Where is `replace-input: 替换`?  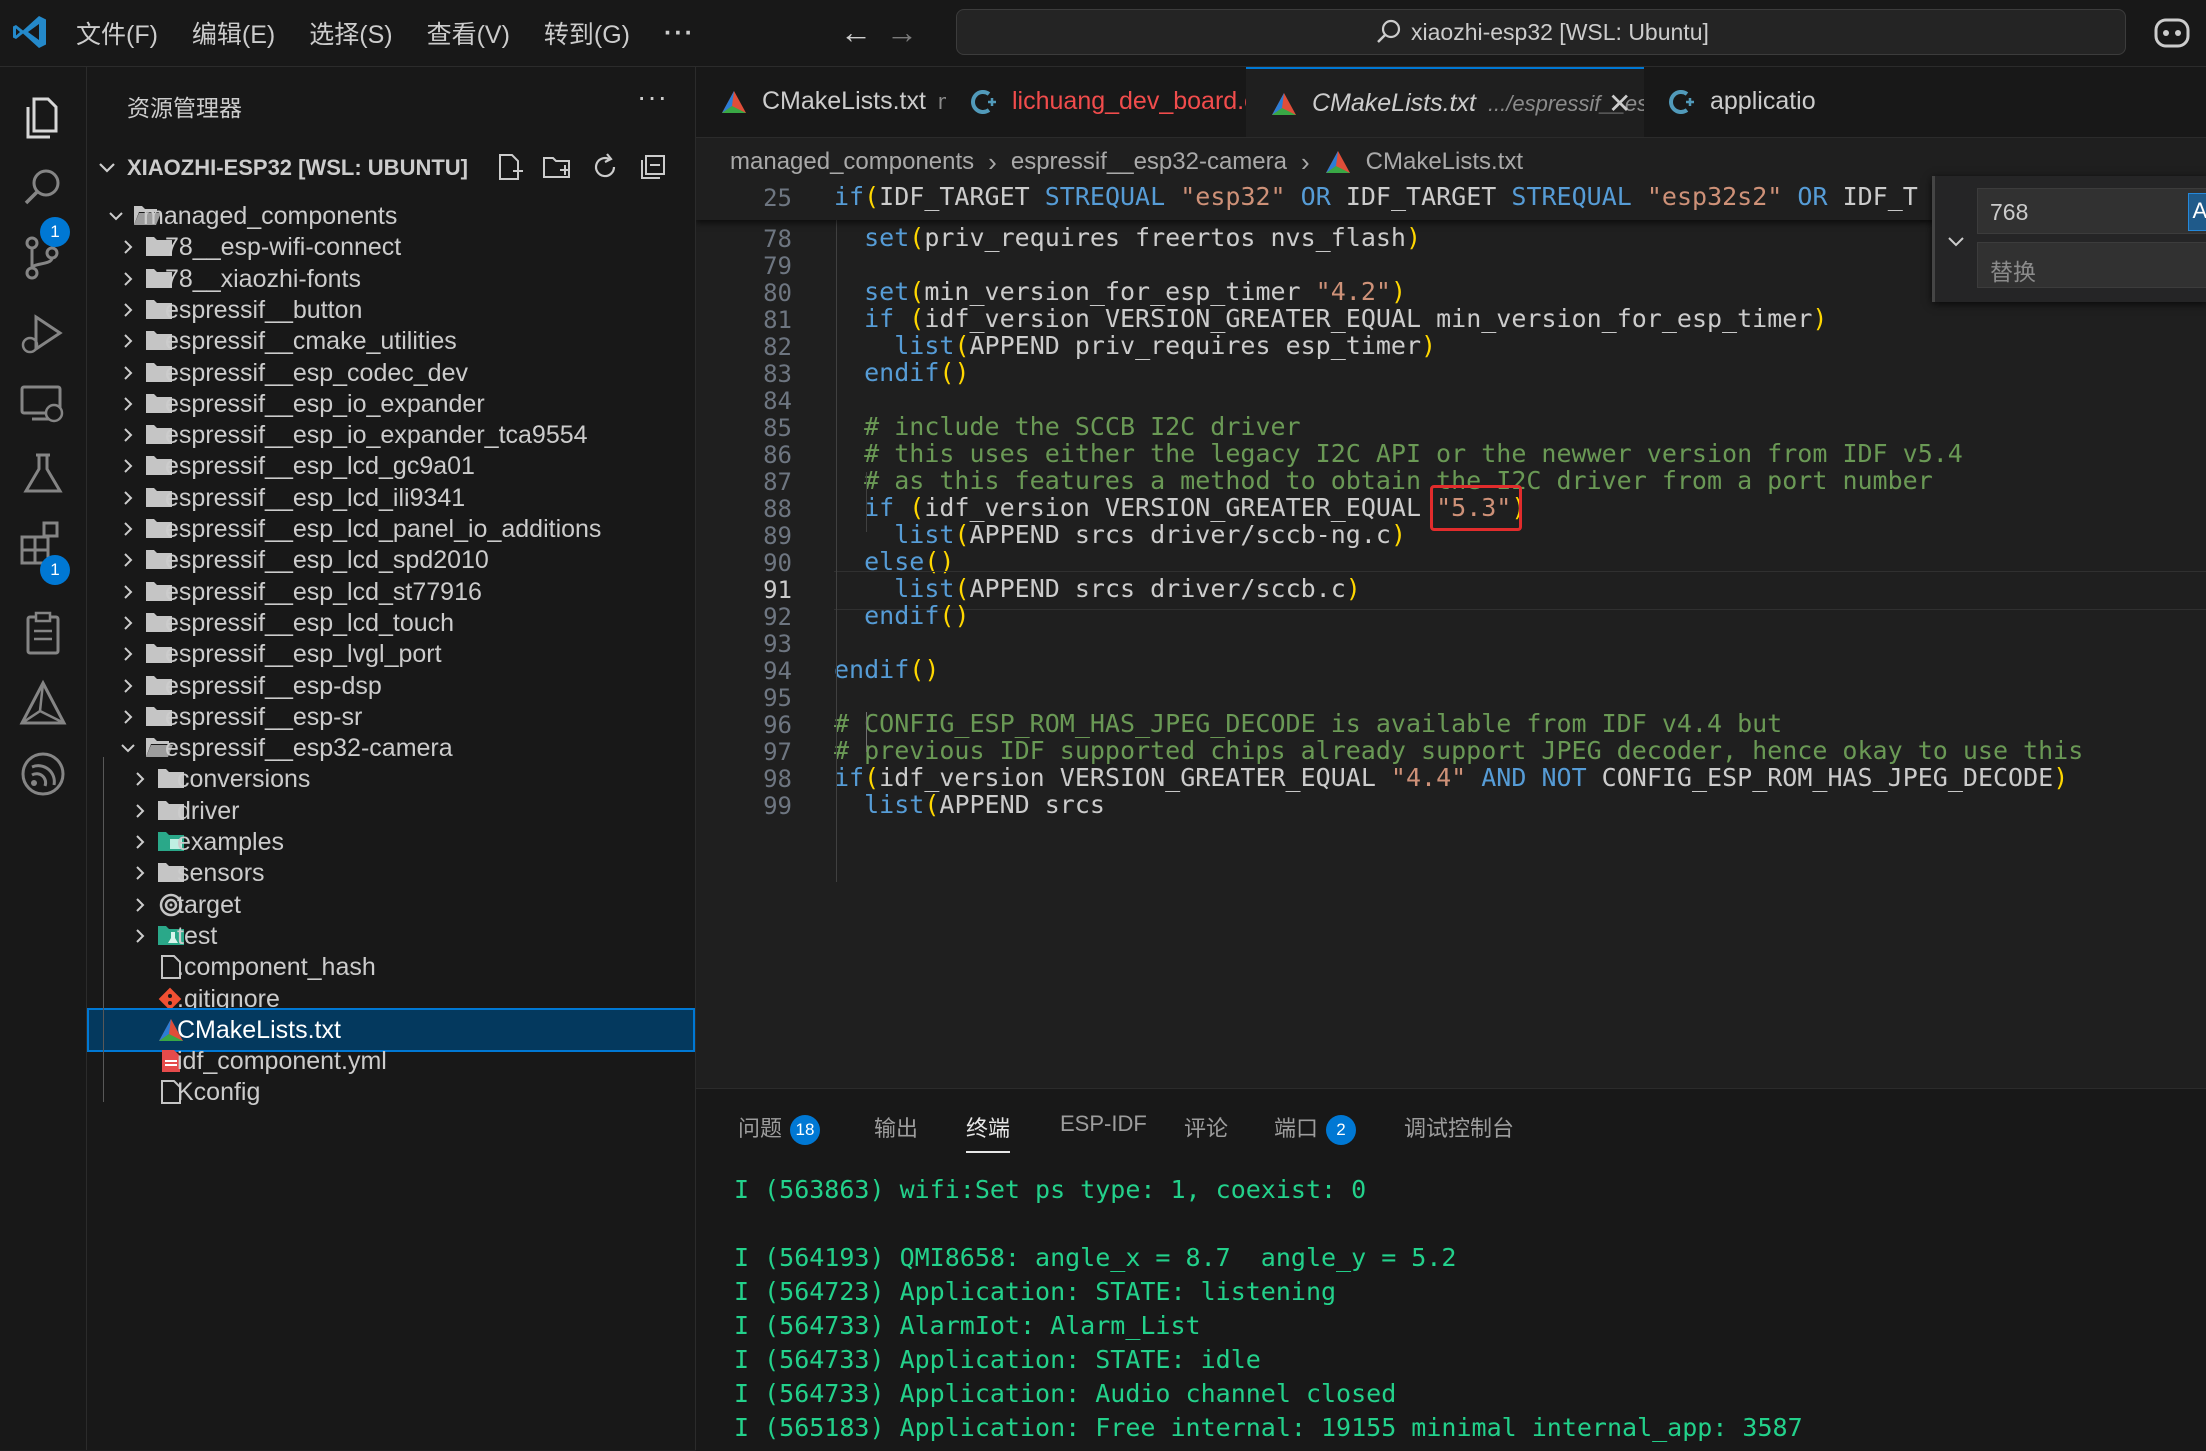 replace-input: 替换 is located at coordinates (2091, 265).